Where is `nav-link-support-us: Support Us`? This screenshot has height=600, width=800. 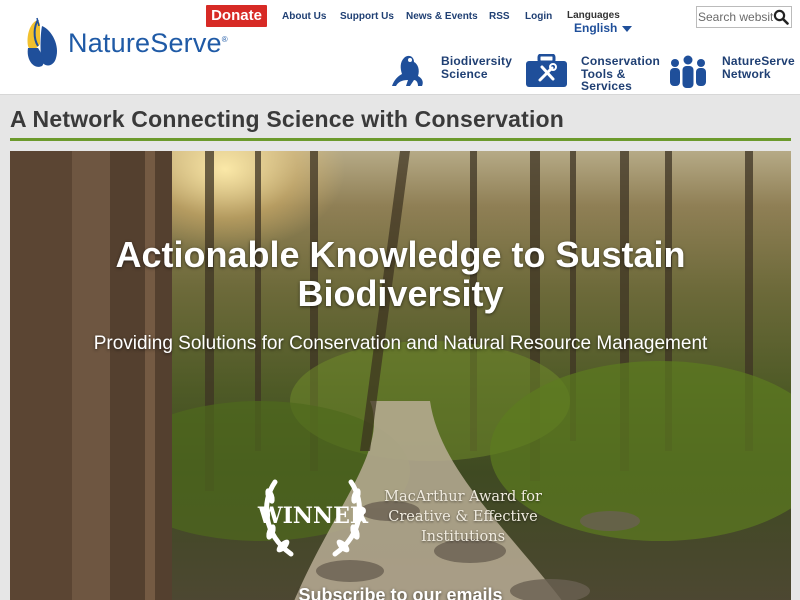 nav-link-support-us: Support Us is located at coordinates (367, 16).